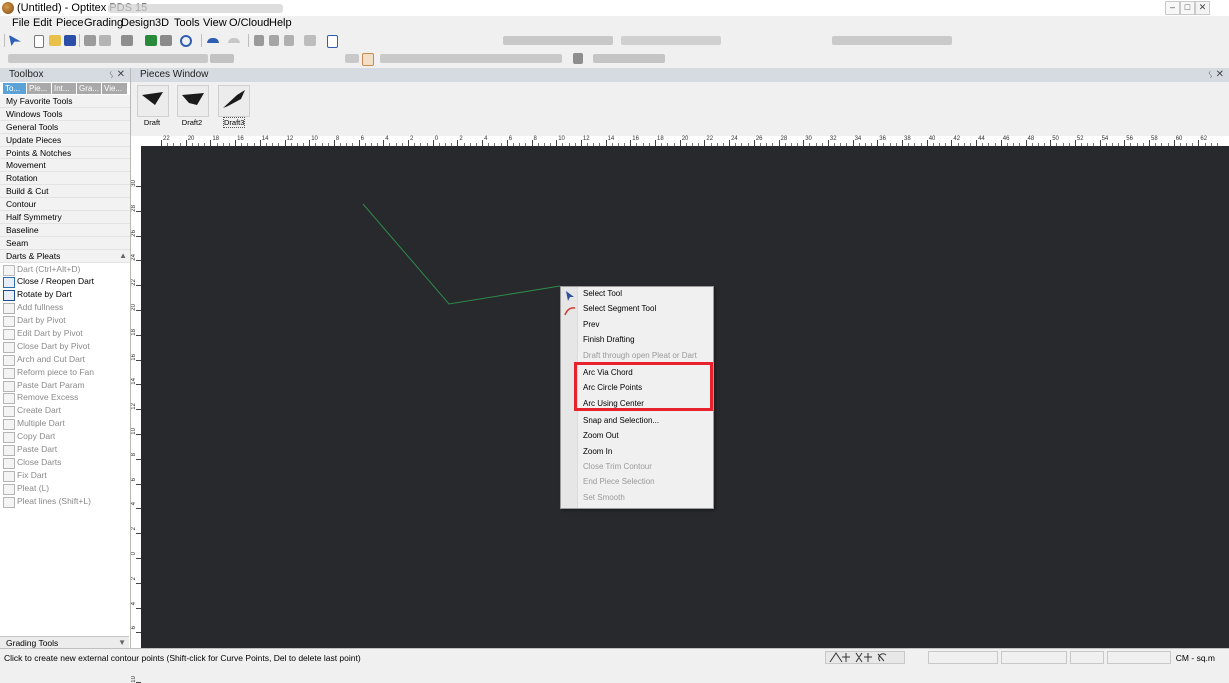 The width and height of the screenshot is (1229, 683). What do you see at coordinates (162, 23) in the screenshot?
I see `menu-3d: 3D` at bounding box center [162, 23].